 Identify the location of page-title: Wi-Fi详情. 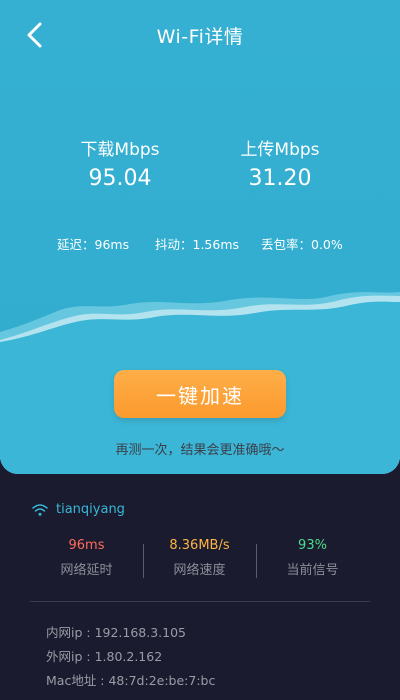
(200, 37).